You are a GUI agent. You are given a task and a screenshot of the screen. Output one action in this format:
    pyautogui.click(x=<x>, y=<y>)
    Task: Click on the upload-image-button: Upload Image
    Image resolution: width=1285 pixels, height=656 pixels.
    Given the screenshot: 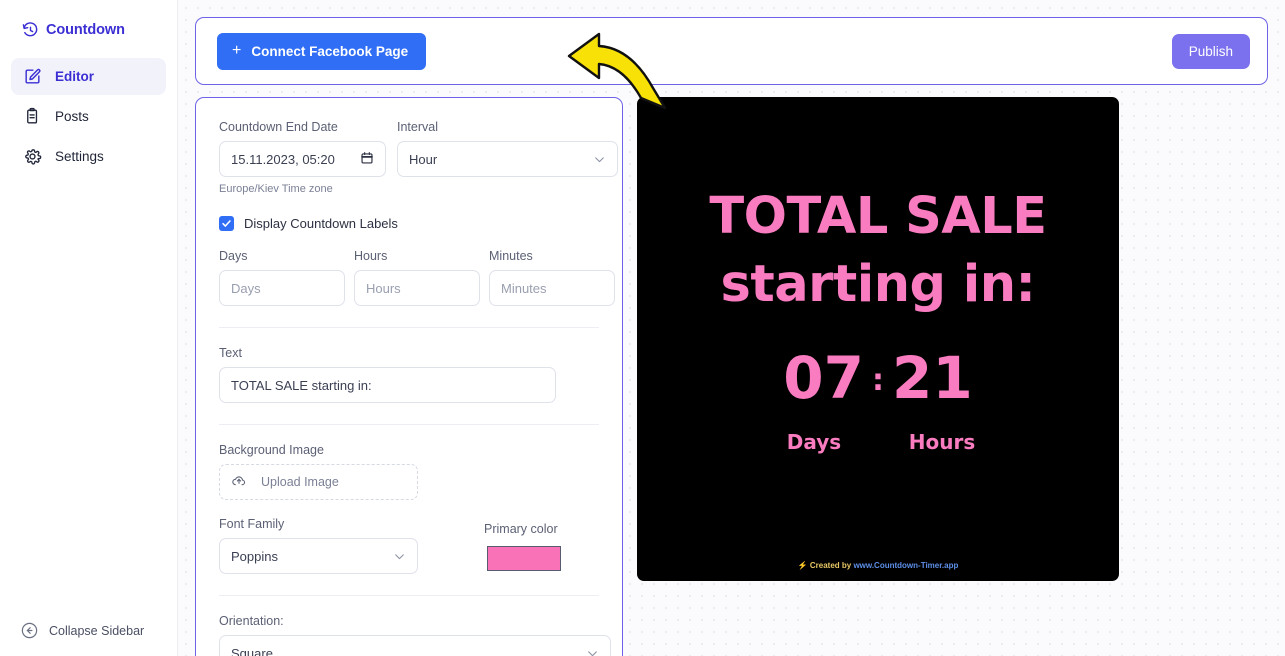 What is the action you would take?
    pyautogui.click(x=318, y=482)
    